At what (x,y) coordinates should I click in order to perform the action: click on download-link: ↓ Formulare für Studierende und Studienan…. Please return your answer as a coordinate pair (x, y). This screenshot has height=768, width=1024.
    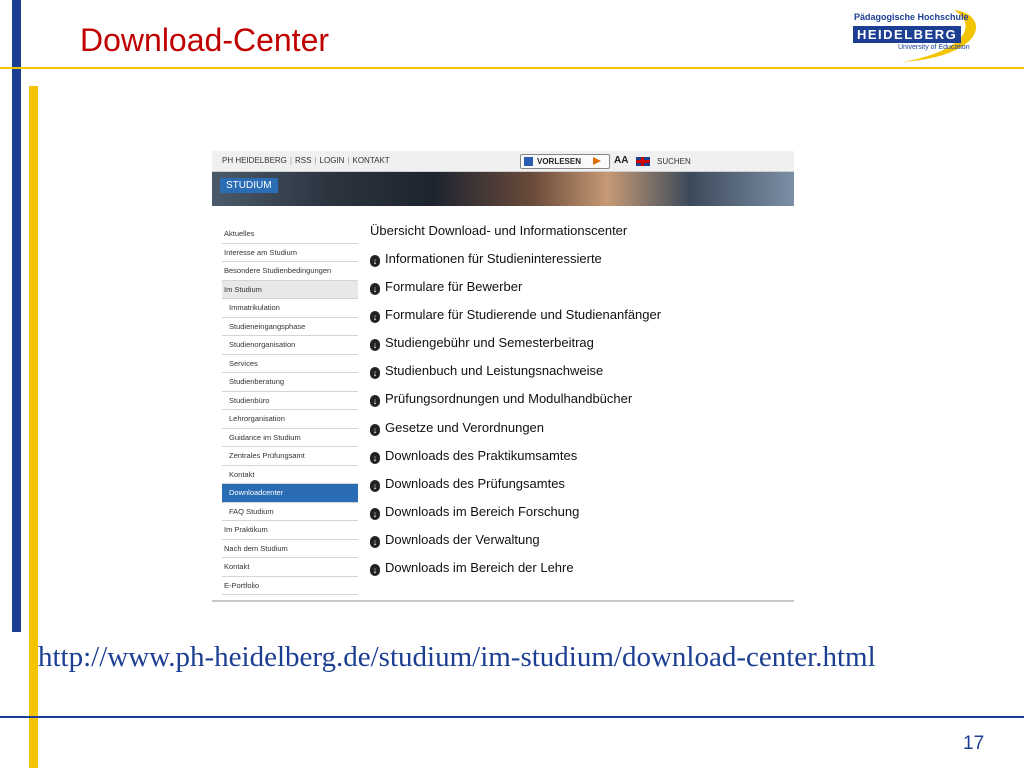
    Looking at the image, I should click on (580, 321).